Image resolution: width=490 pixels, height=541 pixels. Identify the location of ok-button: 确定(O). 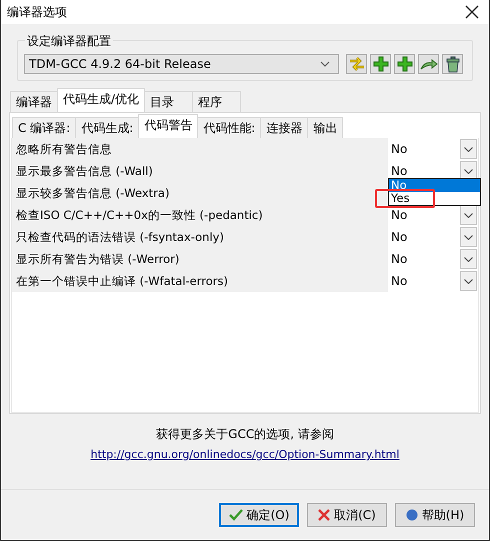
(259, 515).